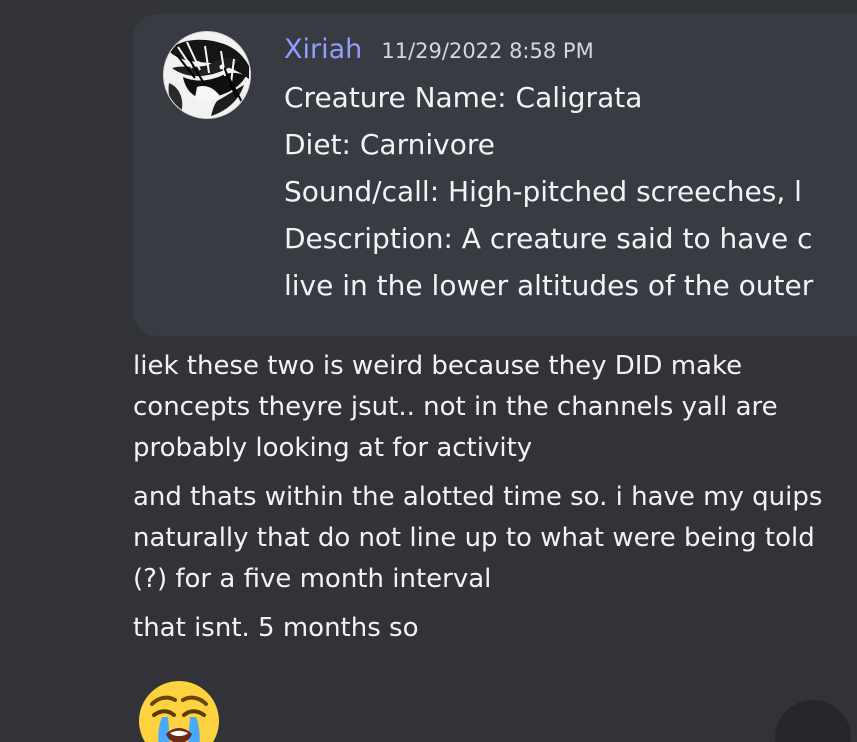  Describe the element at coordinates (548, 238) in the screenshot. I see `embed-line-description: Description: A creature said to have c` at that location.